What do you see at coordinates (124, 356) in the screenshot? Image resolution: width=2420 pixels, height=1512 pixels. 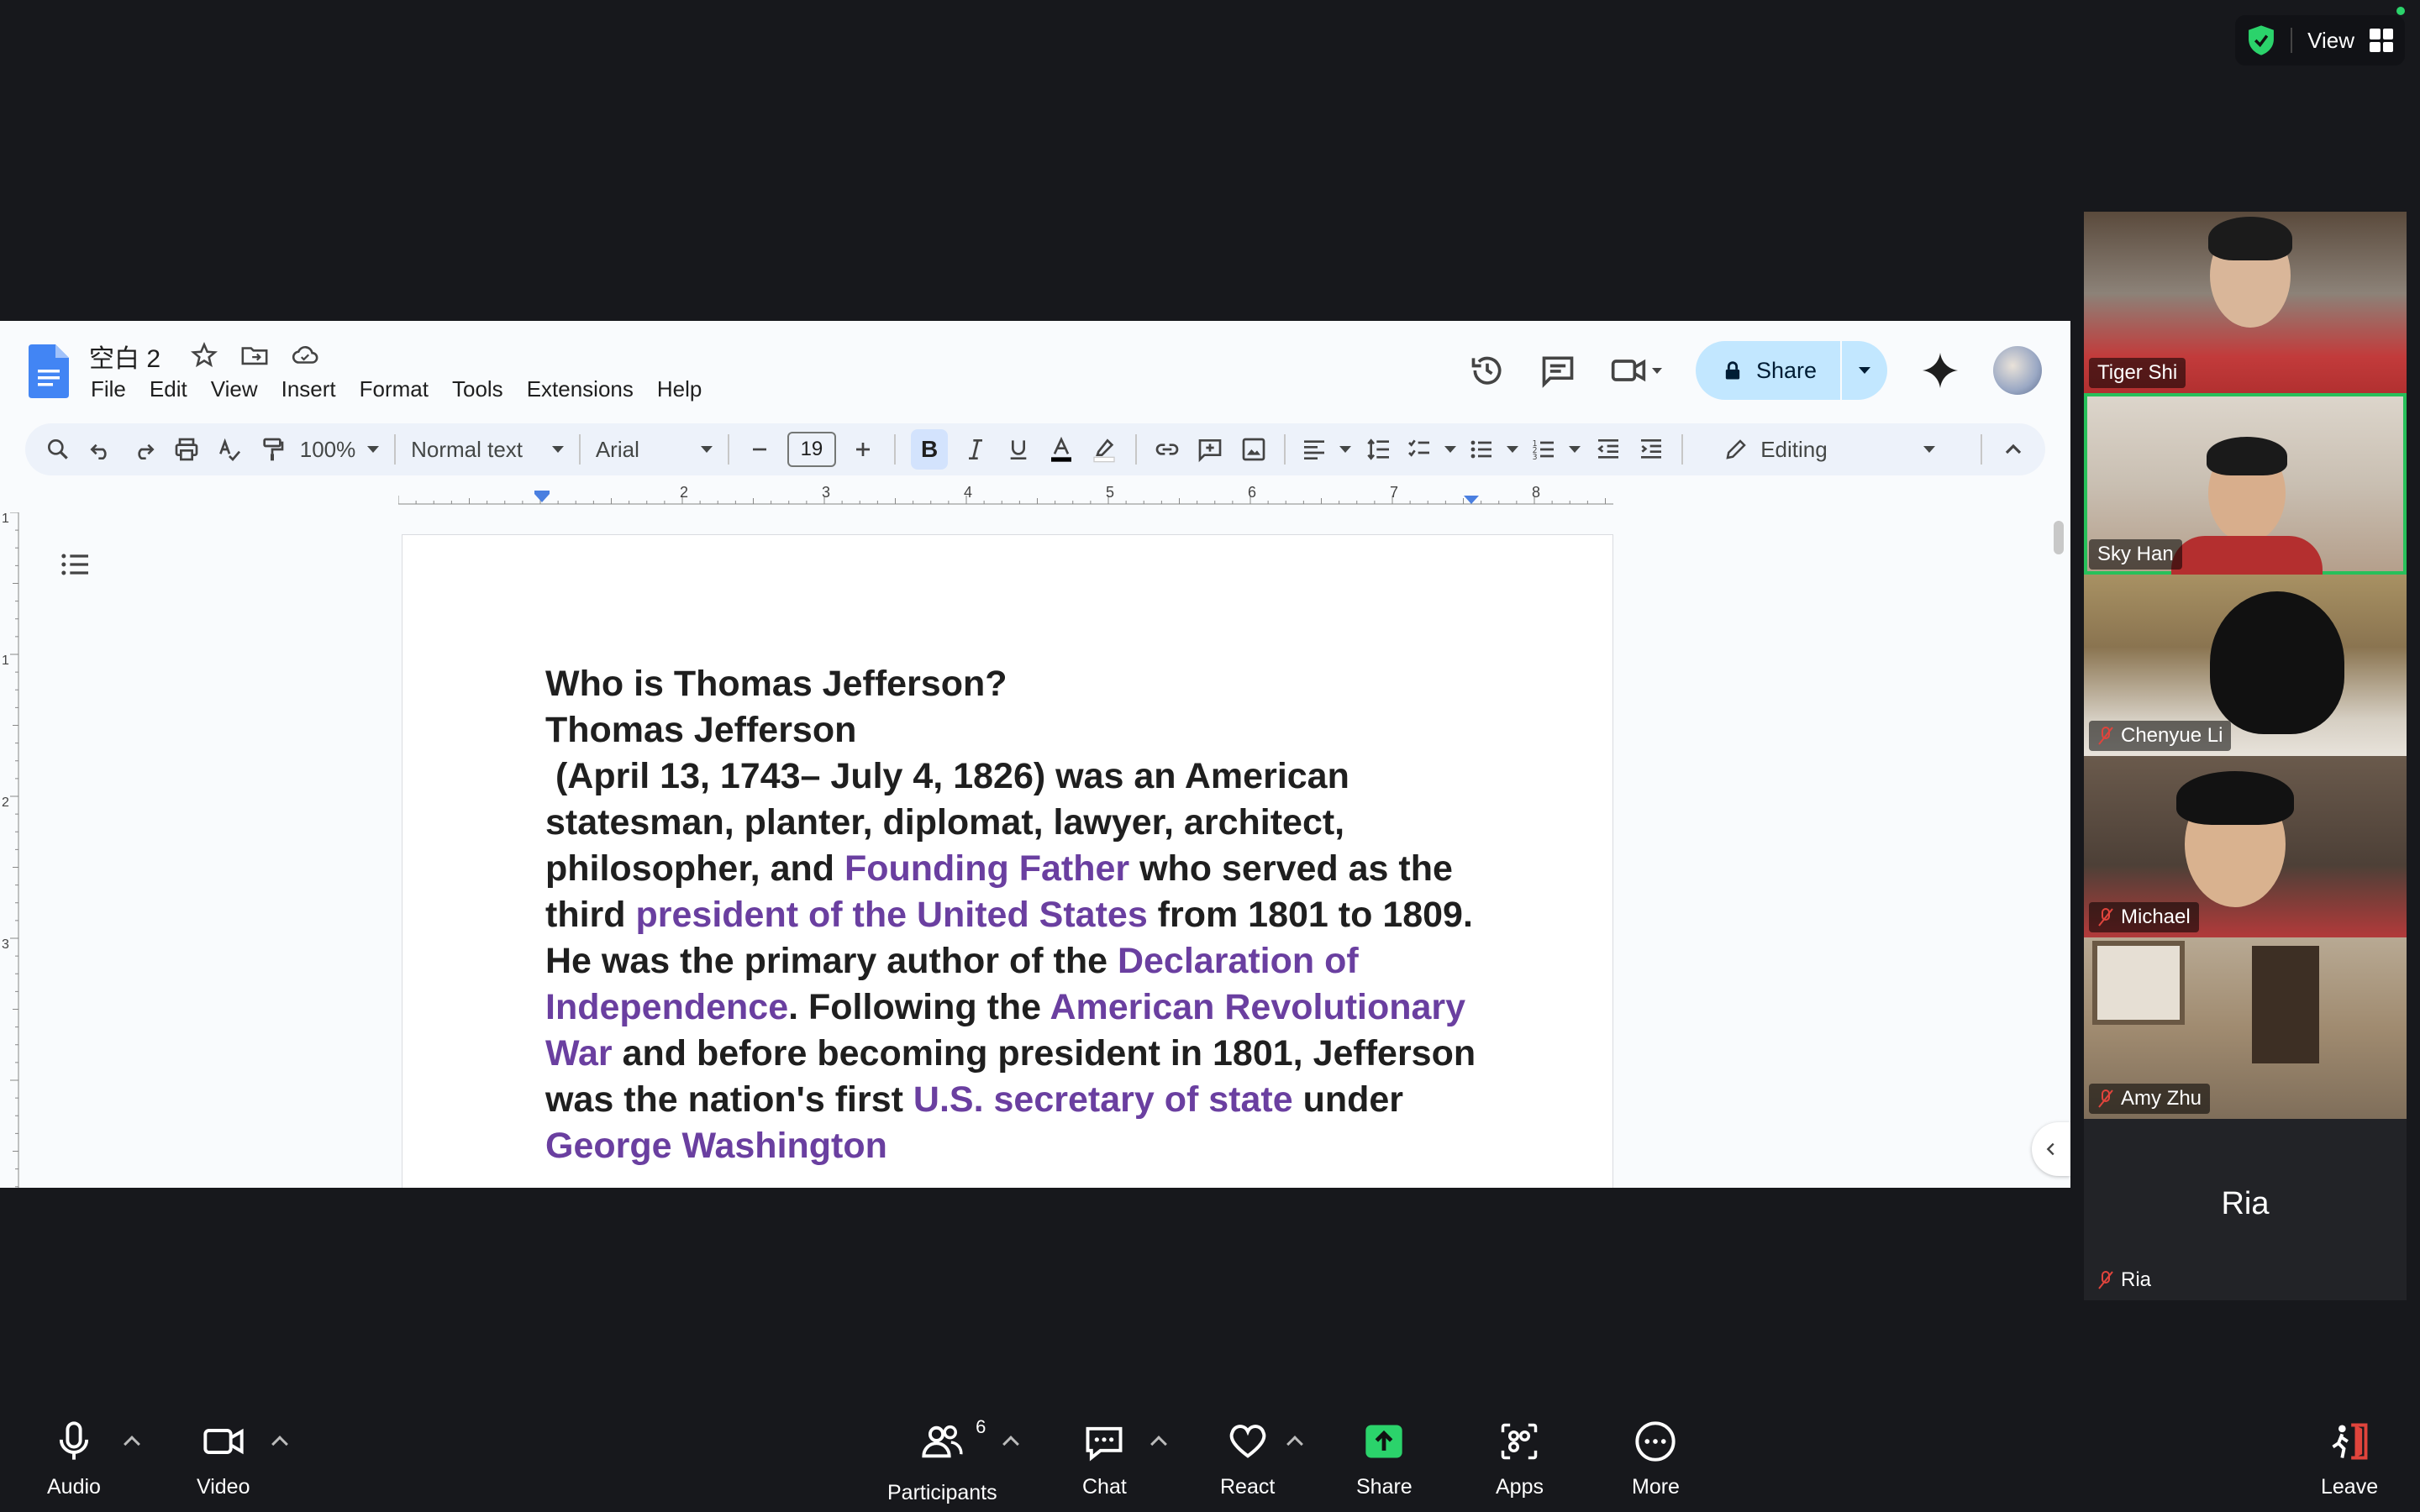 I see `document-title: 空白 2` at bounding box center [124, 356].